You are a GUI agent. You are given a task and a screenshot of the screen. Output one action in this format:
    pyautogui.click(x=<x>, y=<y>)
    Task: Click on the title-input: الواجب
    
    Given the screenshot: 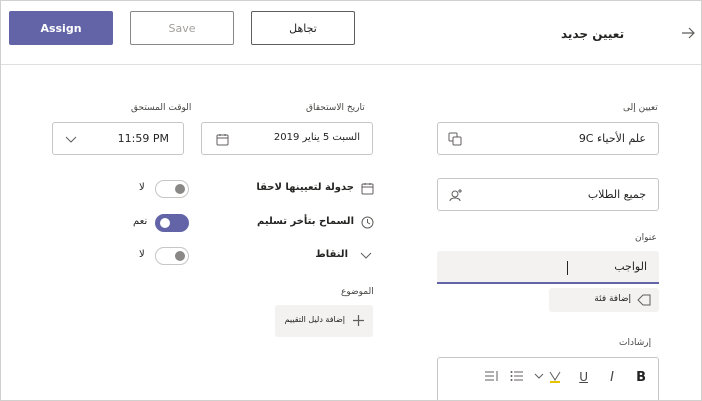 What is the action you would take?
    pyautogui.click(x=548, y=267)
    